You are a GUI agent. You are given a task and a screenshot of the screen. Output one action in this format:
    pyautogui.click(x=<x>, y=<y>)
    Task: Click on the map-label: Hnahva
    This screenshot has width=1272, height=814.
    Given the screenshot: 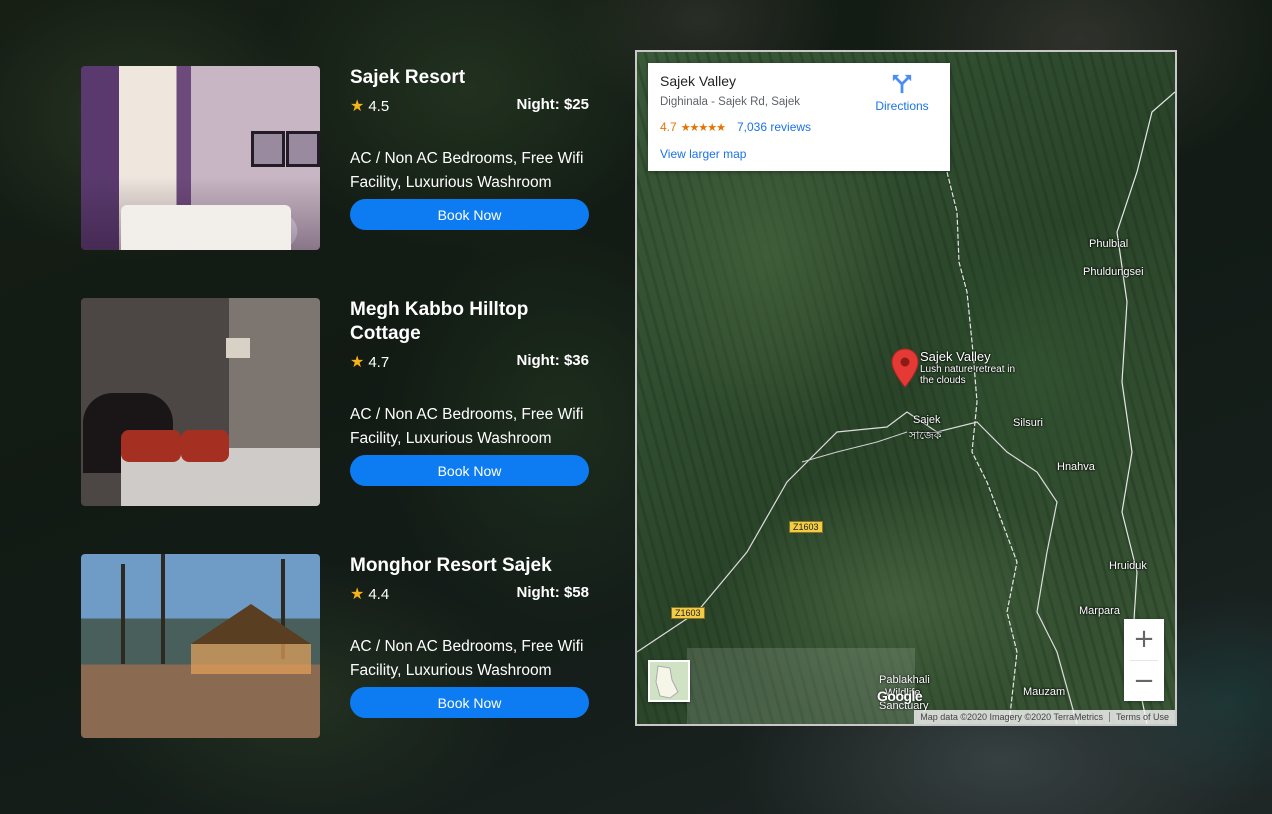 What is the action you would take?
    pyautogui.click(x=1076, y=467)
    